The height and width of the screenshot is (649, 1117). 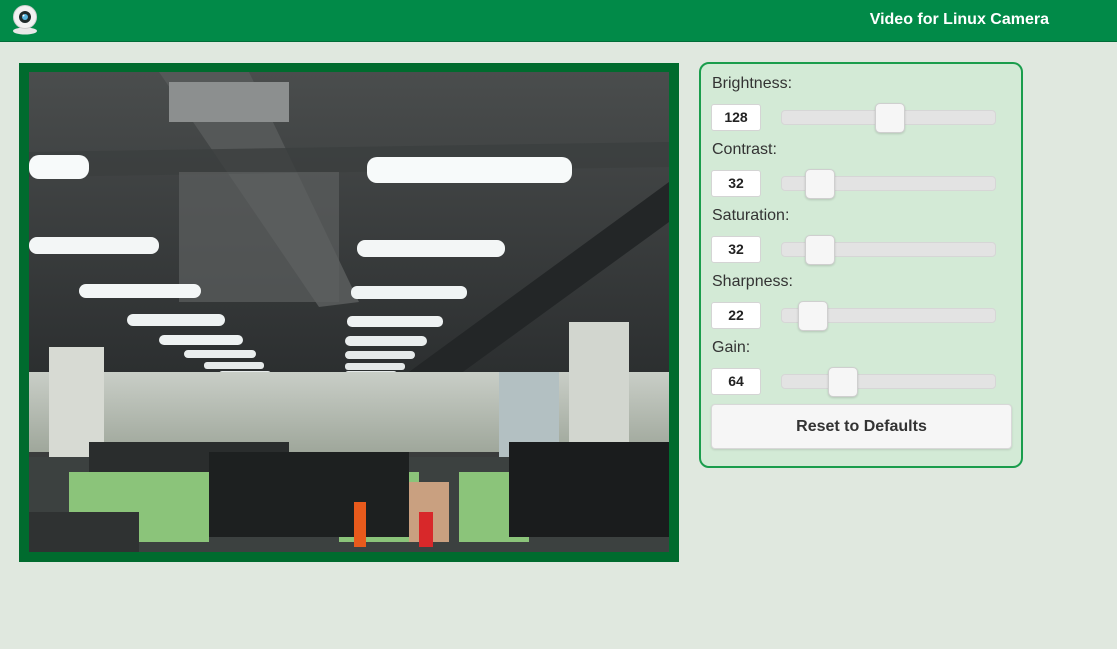 What do you see at coordinates (25, 20) in the screenshot?
I see `webcam-icon` at bounding box center [25, 20].